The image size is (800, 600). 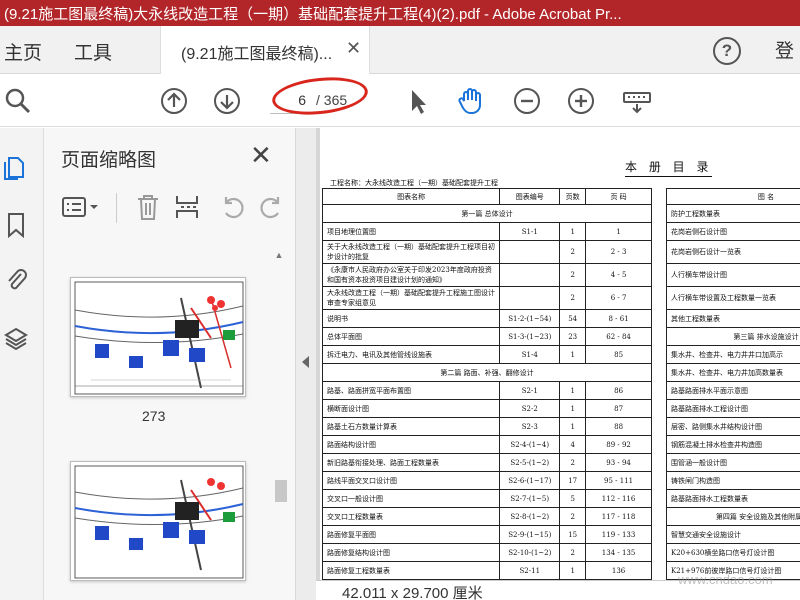 I want to click on tab-tools: 工具, so click(x=93, y=51).